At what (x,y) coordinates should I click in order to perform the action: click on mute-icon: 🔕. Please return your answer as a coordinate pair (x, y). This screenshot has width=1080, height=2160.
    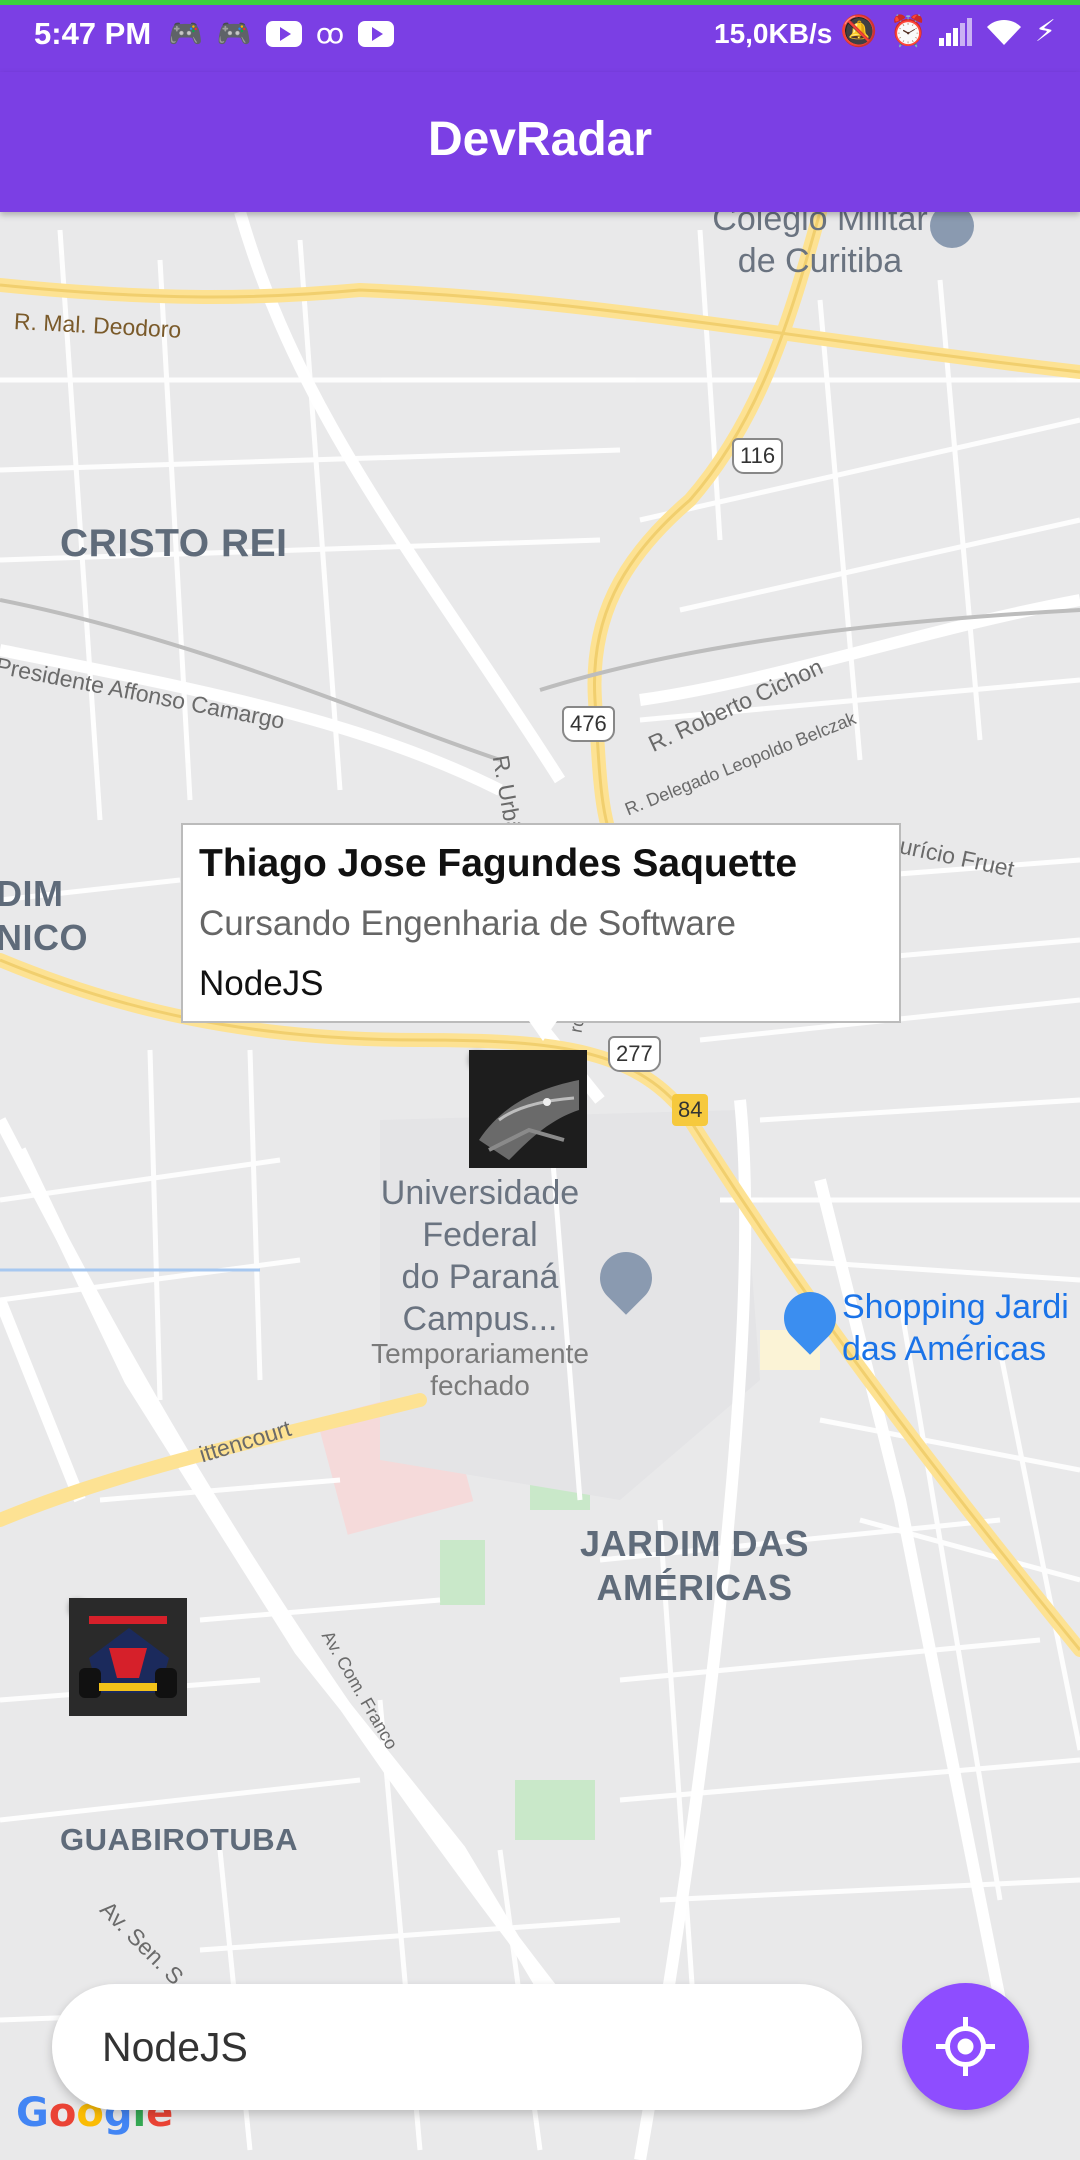
    Looking at the image, I should click on (859, 31).